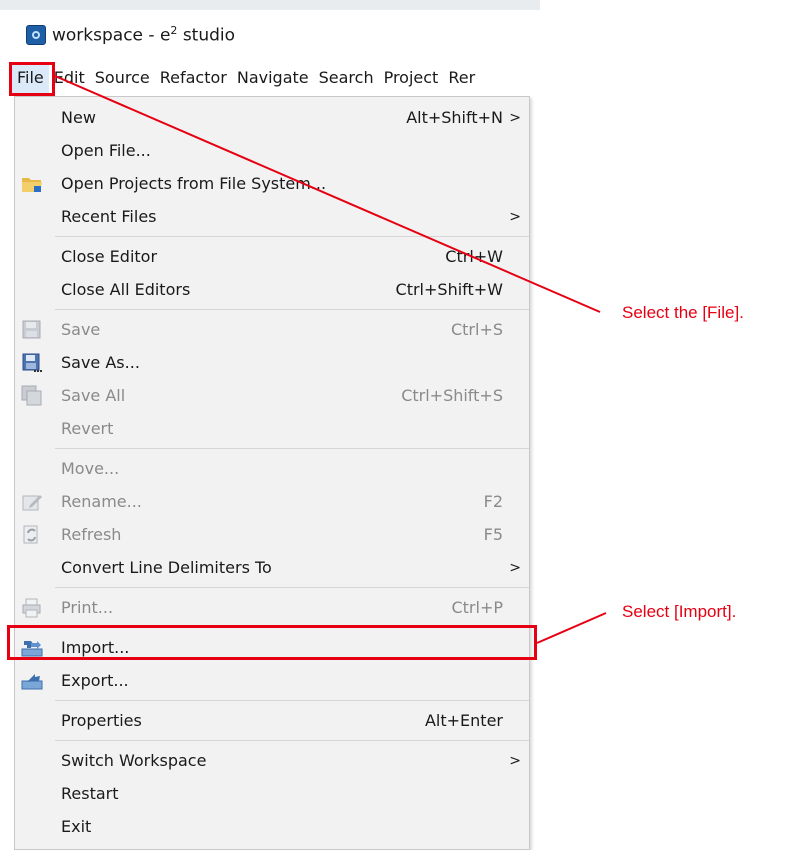  What do you see at coordinates (272, 117) in the screenshot?
I see `menu-item-new: New Alt+Shift+N >` at bounding box center [272, 117].